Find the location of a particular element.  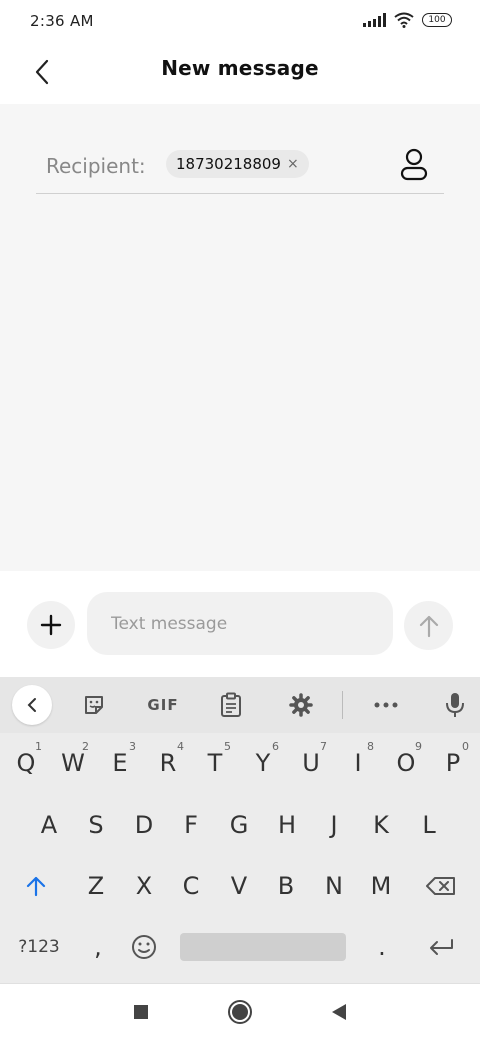

plus-icon is located at coordinates (51, 625).